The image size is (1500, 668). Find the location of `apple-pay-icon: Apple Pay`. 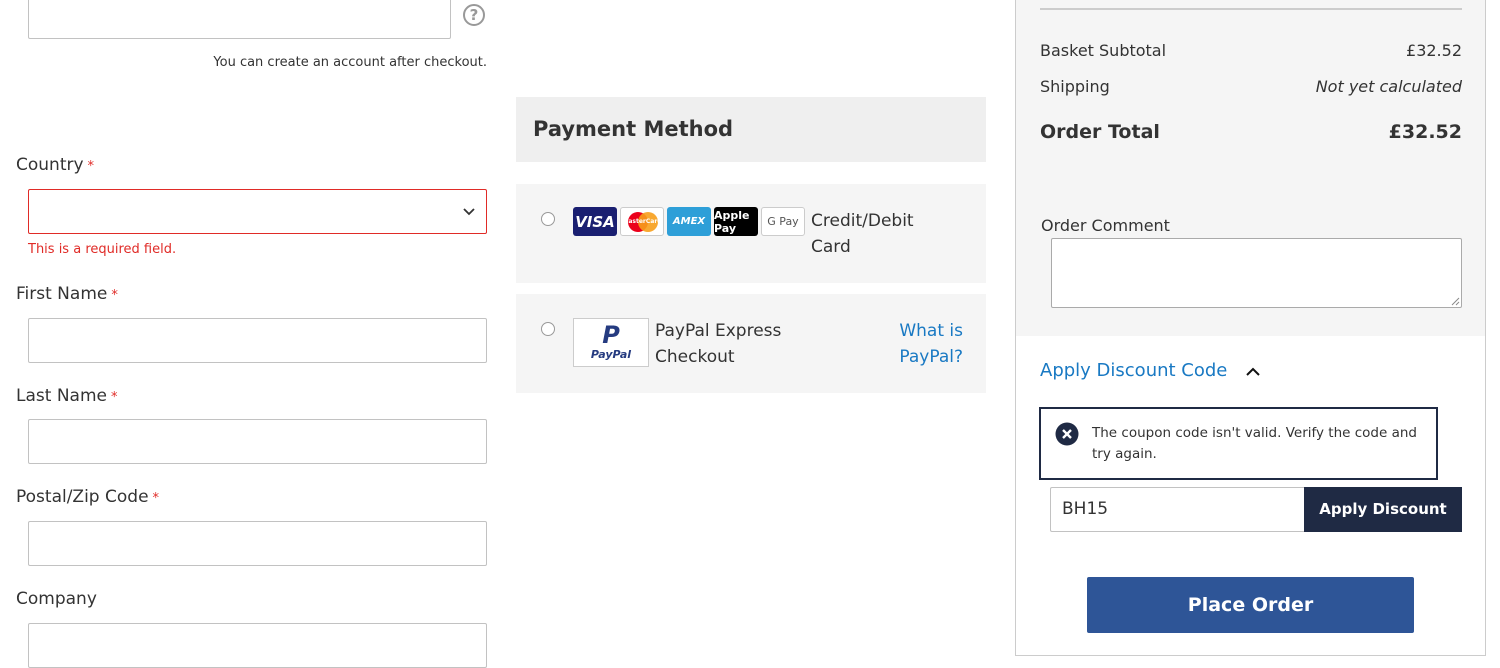

apple-pay-icon: Apple Pay is located at coordinates (736, 221).